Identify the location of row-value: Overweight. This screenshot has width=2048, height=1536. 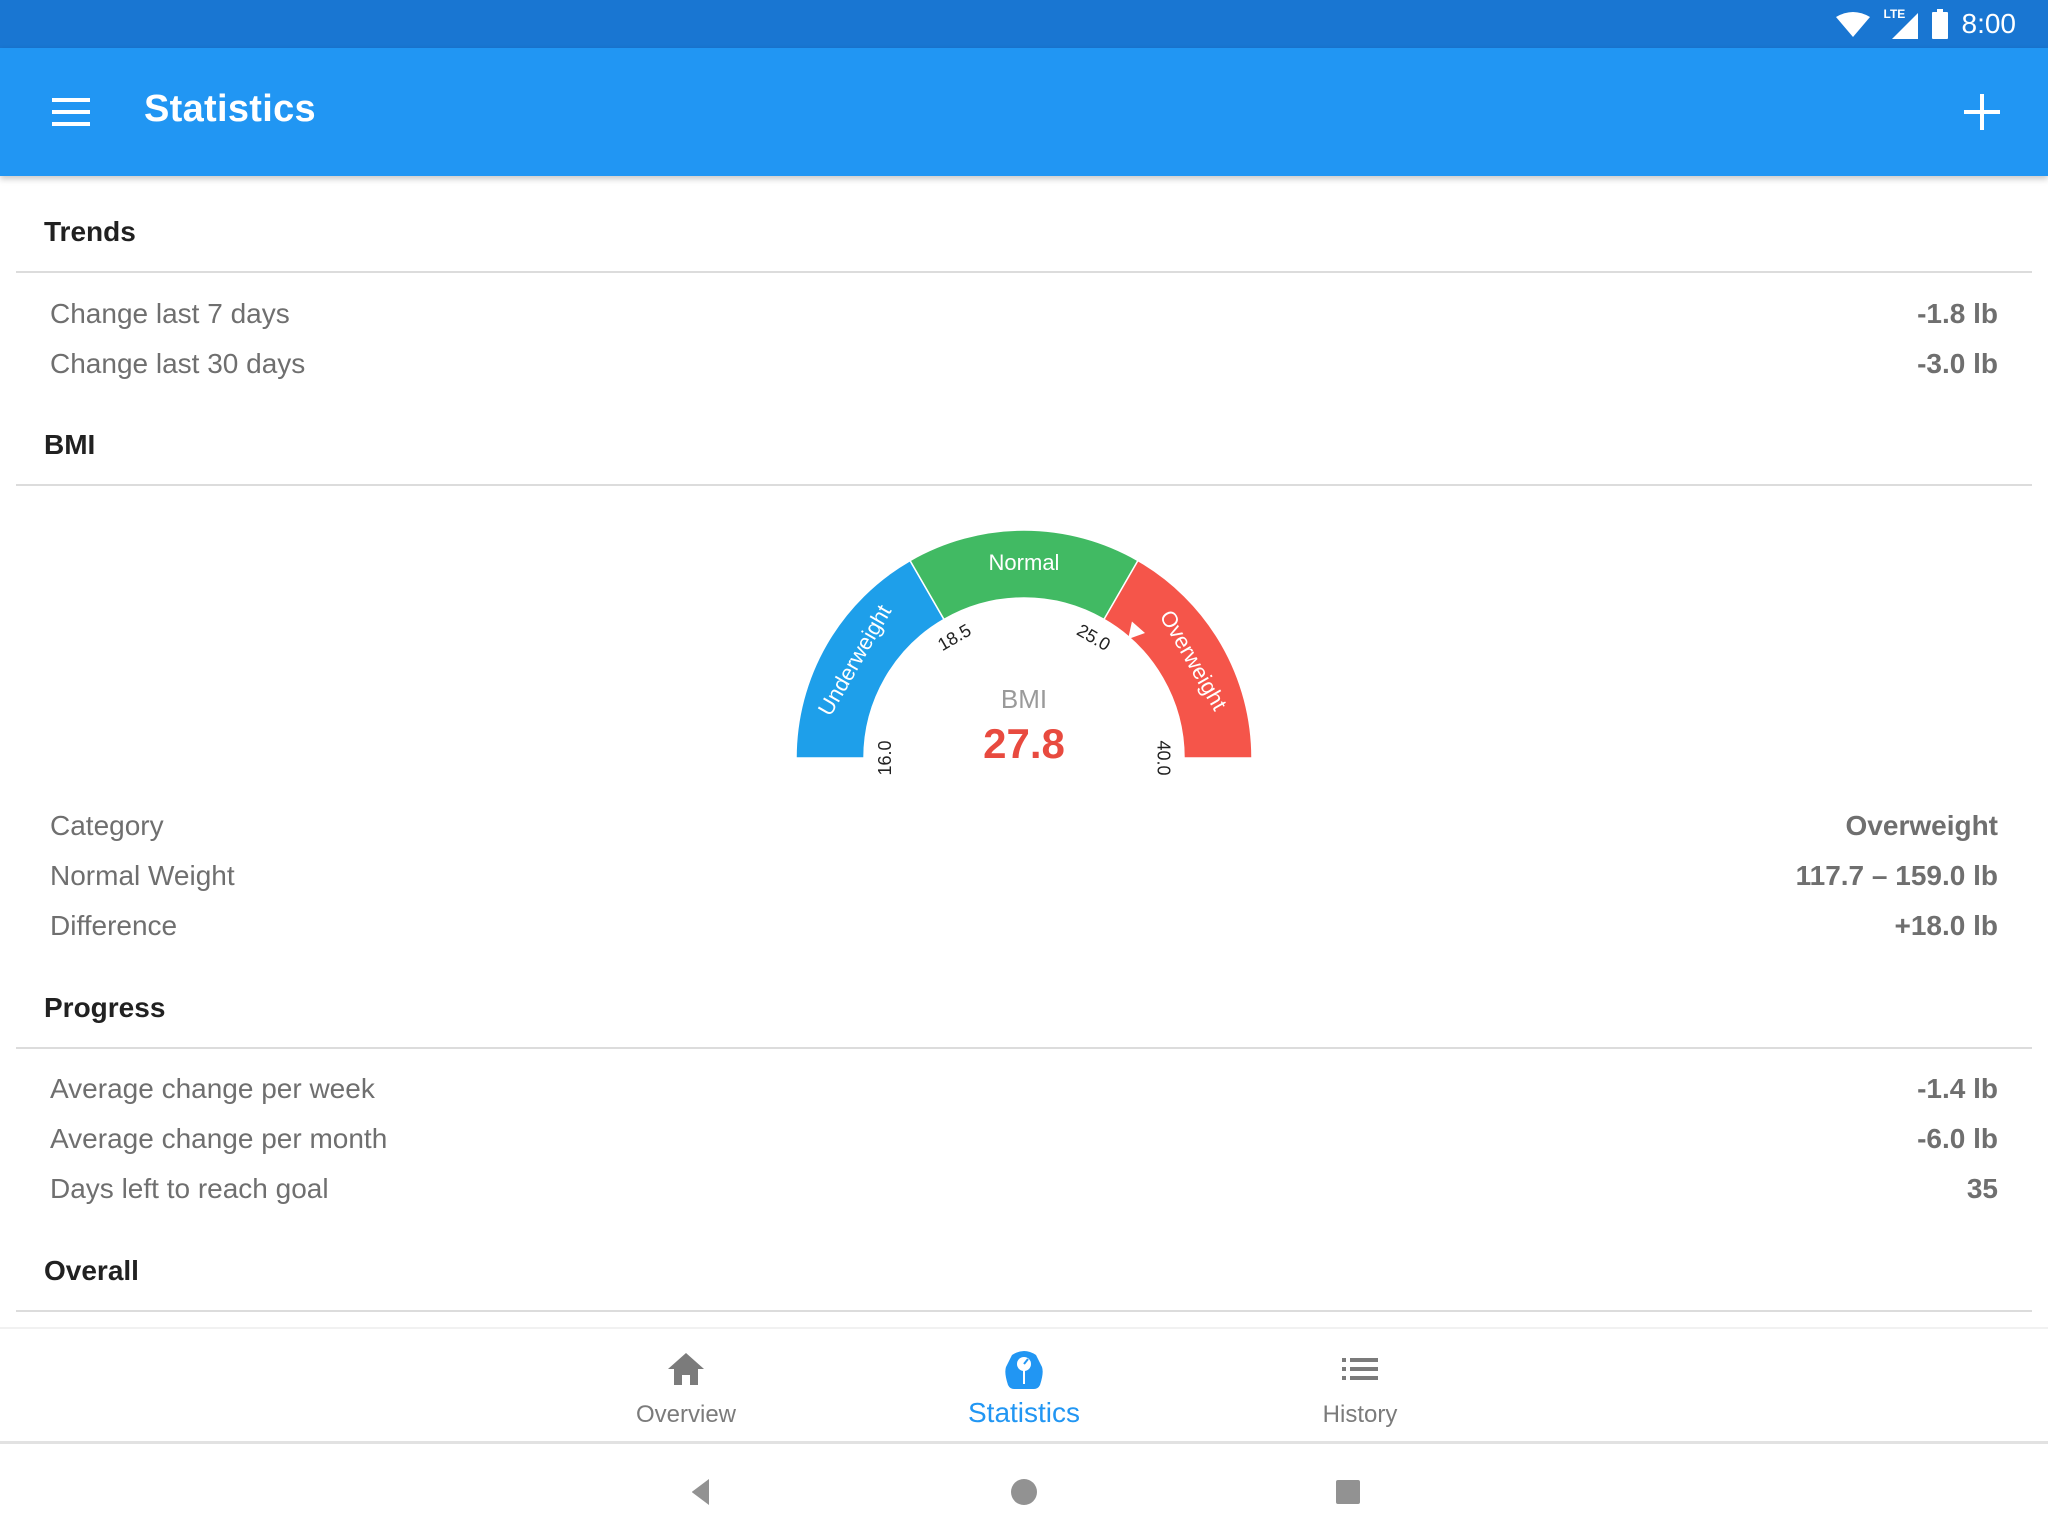
(1921, 825).